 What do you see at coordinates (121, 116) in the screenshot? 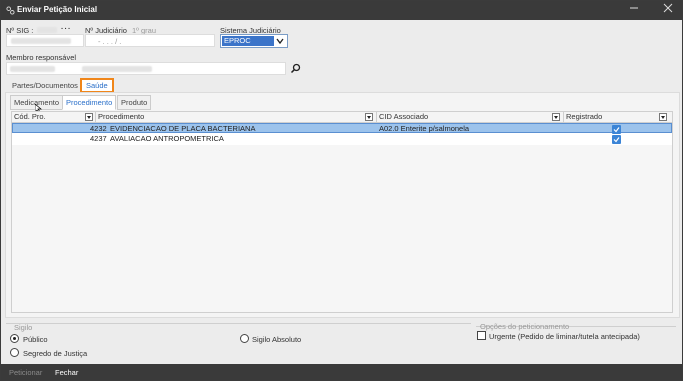
I see `column-header-procedimento-label: Procedimento` at bounding box center [121, 116].